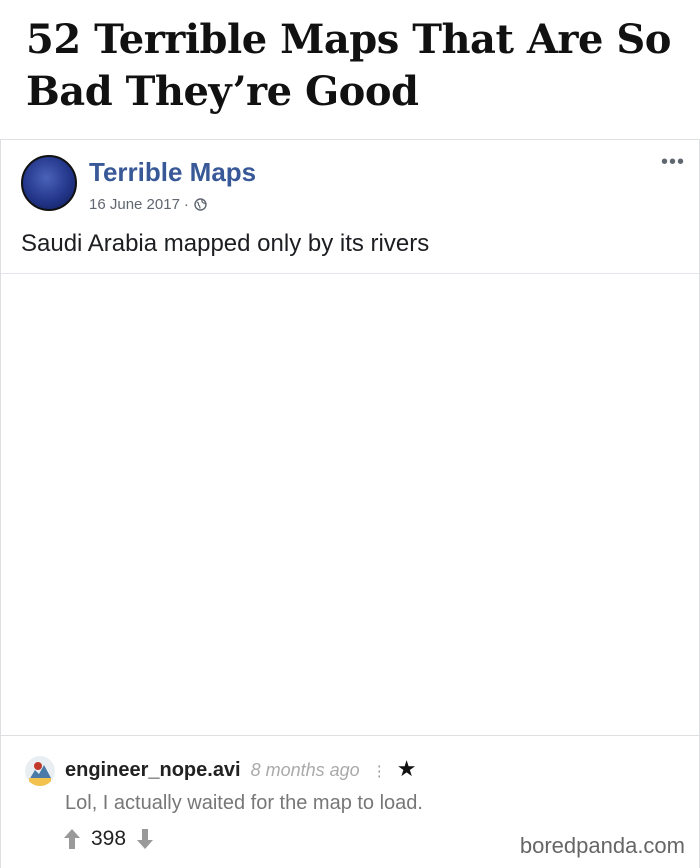 Image resolution: width=700 pixels, height=868 pixels. What do you see at coordinates (673, 162) in the screenshot?
I see `more-options-icon: •••` at bounding box center [673, 162].